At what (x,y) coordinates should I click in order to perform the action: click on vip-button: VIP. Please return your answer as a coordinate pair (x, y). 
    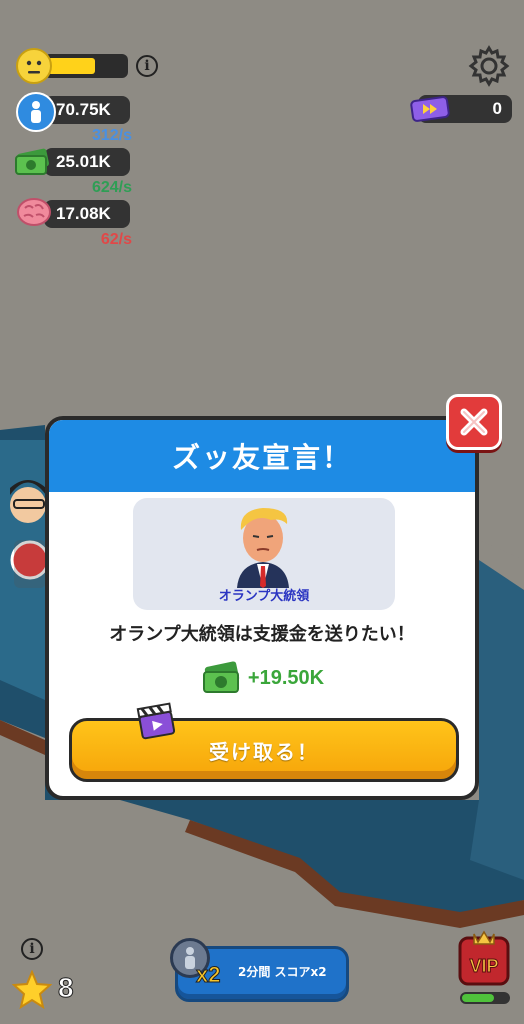
    Looking at the image, I should click on (484, 958).